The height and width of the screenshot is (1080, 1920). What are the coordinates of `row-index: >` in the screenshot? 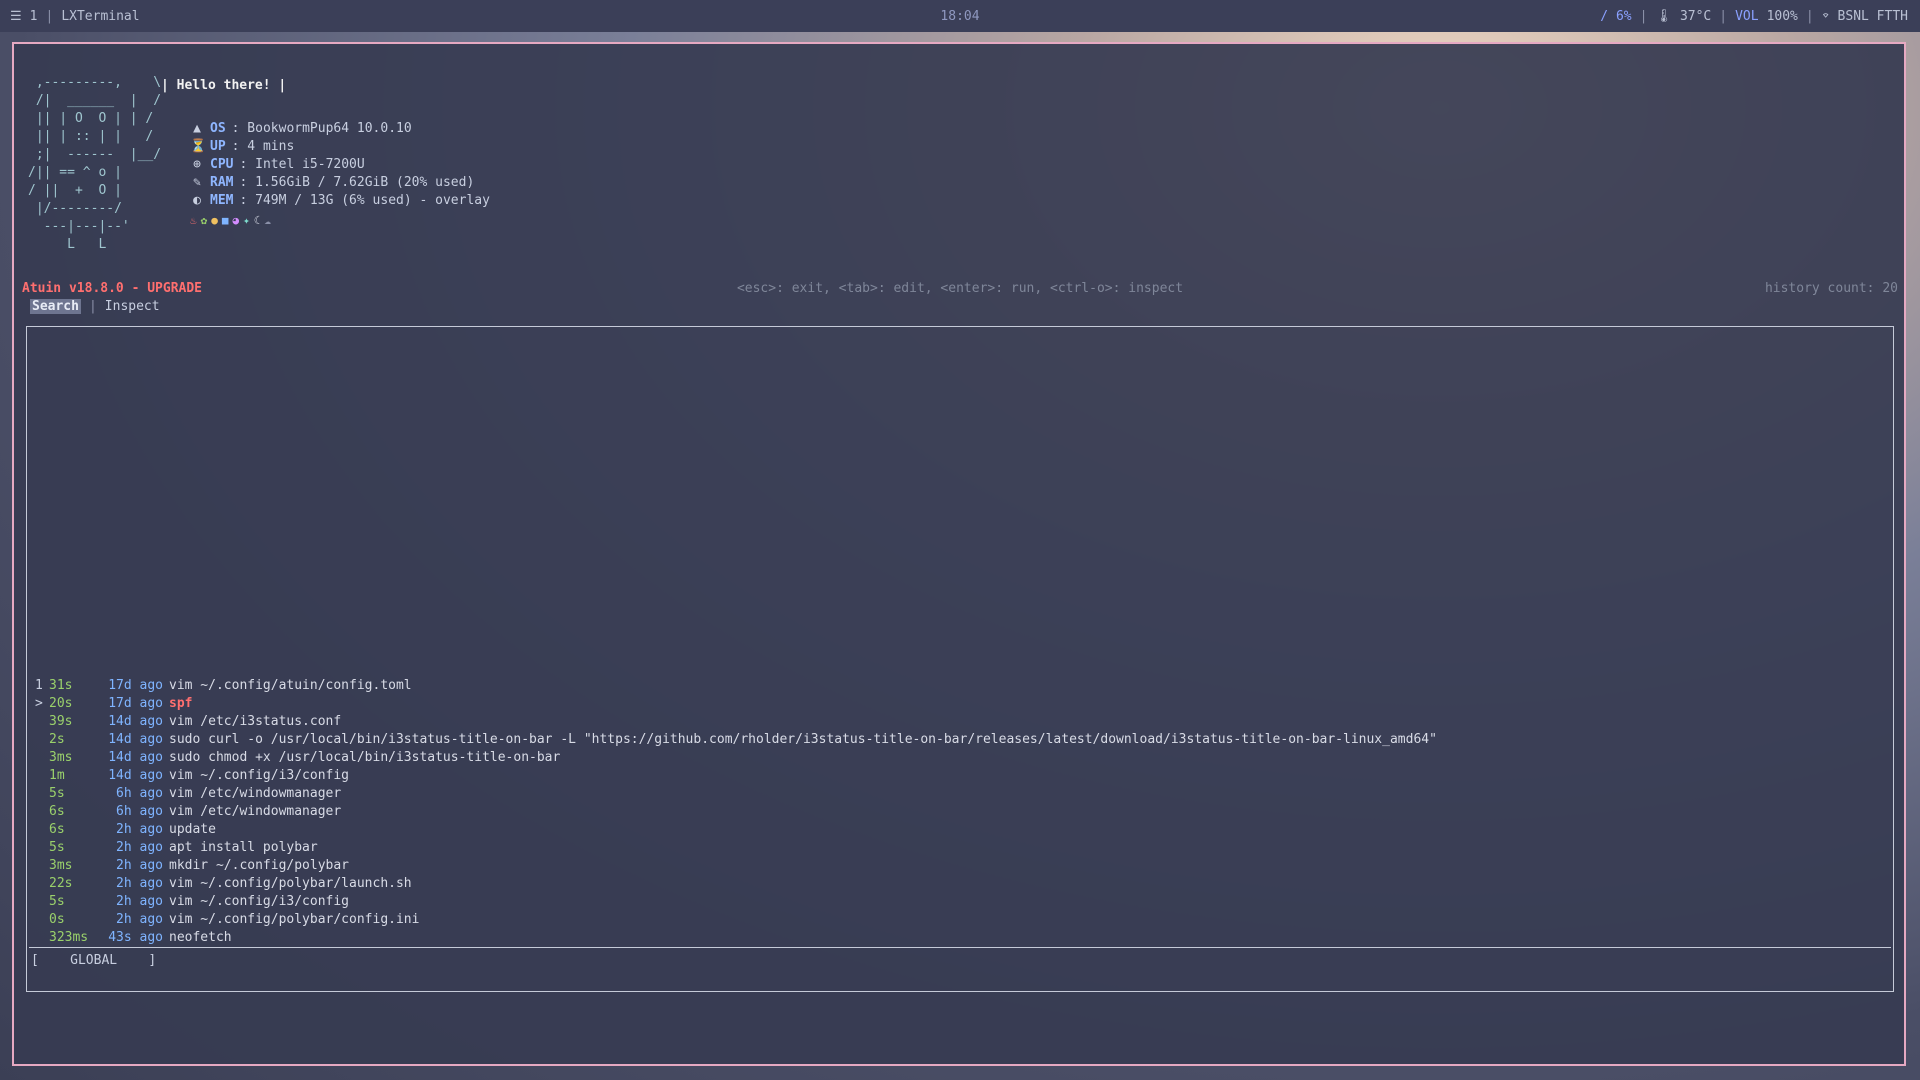 It's located at (39, 703).